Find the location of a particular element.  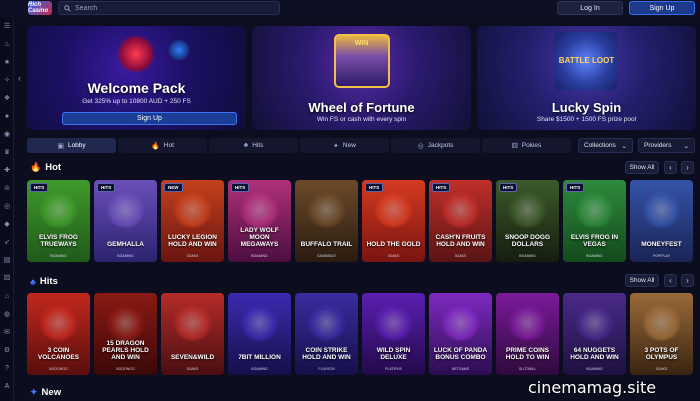

trophy-icon: ♛ is located at coordinates (7, 153).